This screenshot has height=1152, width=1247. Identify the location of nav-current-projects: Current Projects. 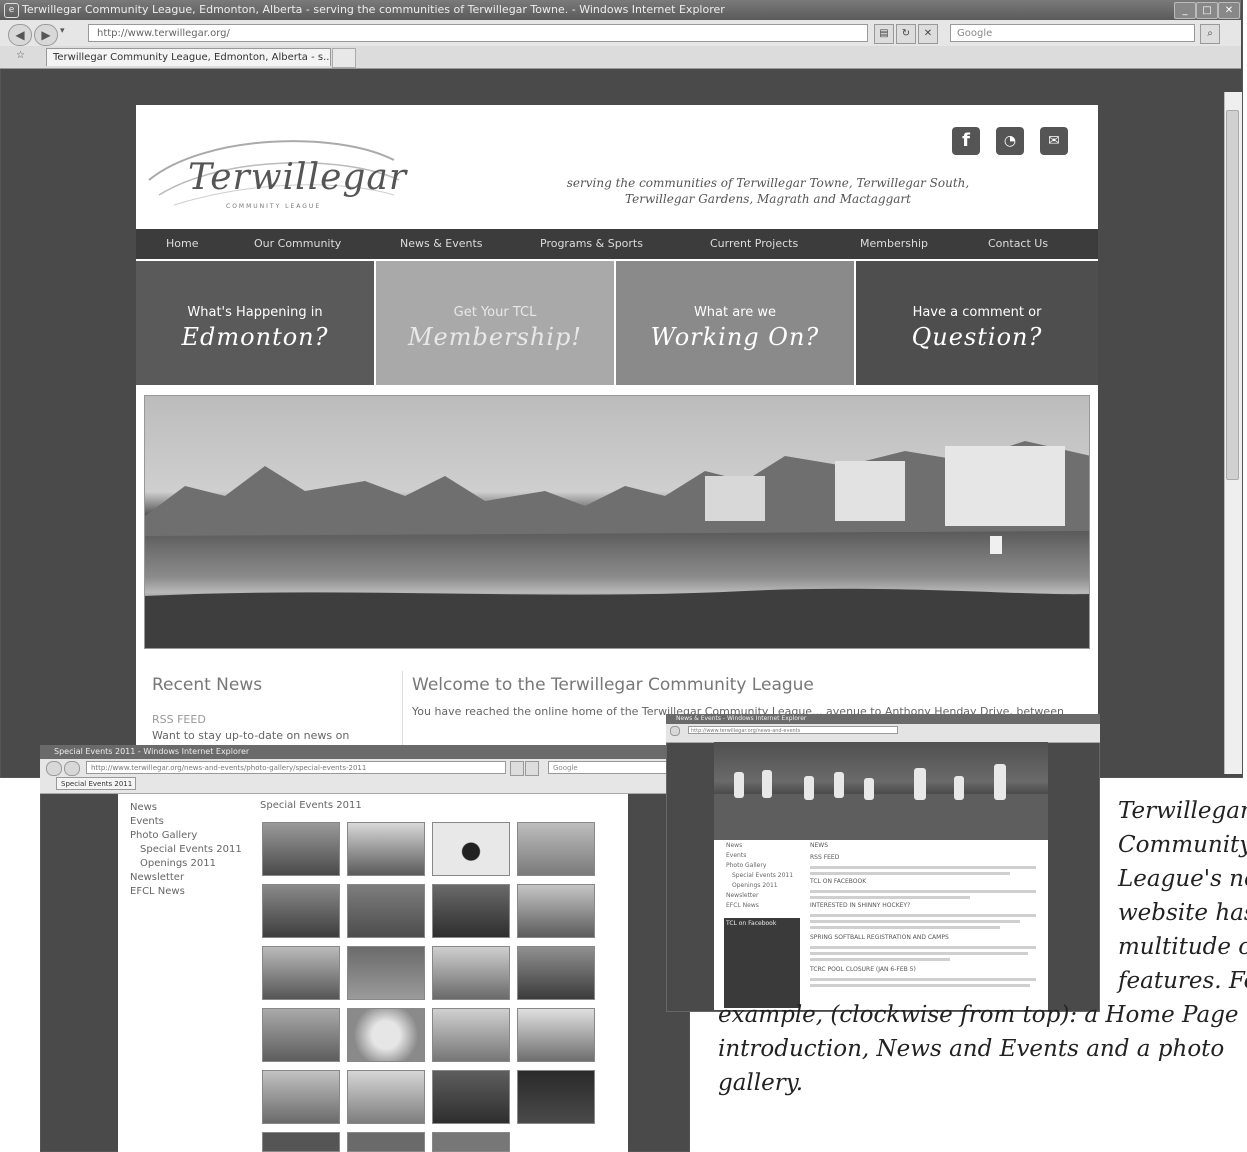
(754, 244).